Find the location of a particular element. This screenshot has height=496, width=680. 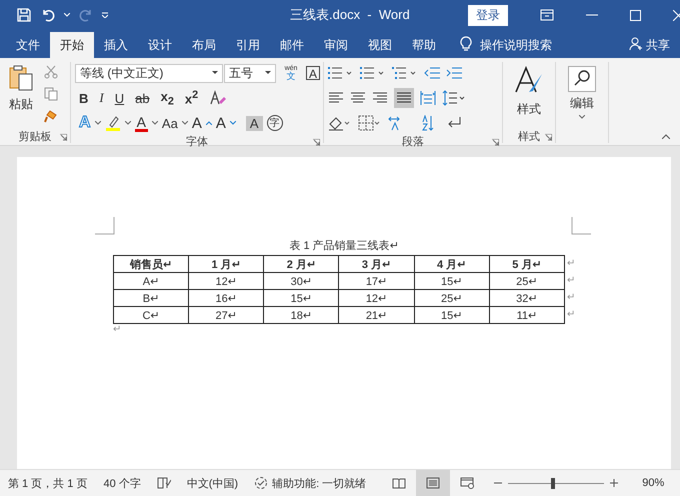

shrink-font-button: A is located at coordinates (221, 123).